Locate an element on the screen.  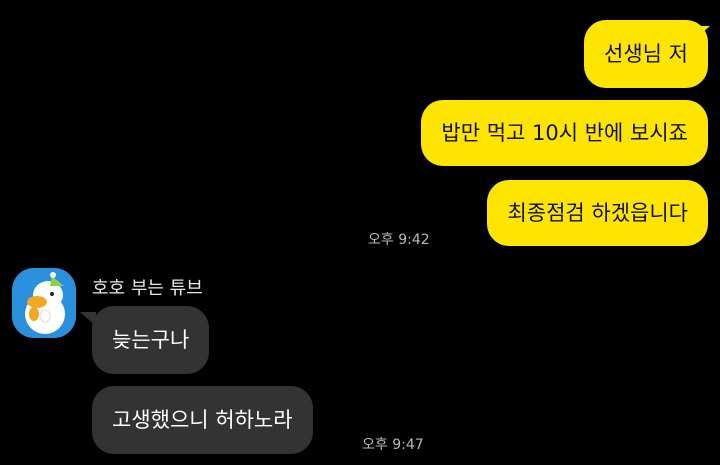
tube-duck-avatar-icon is located at coordinates (44, 303).